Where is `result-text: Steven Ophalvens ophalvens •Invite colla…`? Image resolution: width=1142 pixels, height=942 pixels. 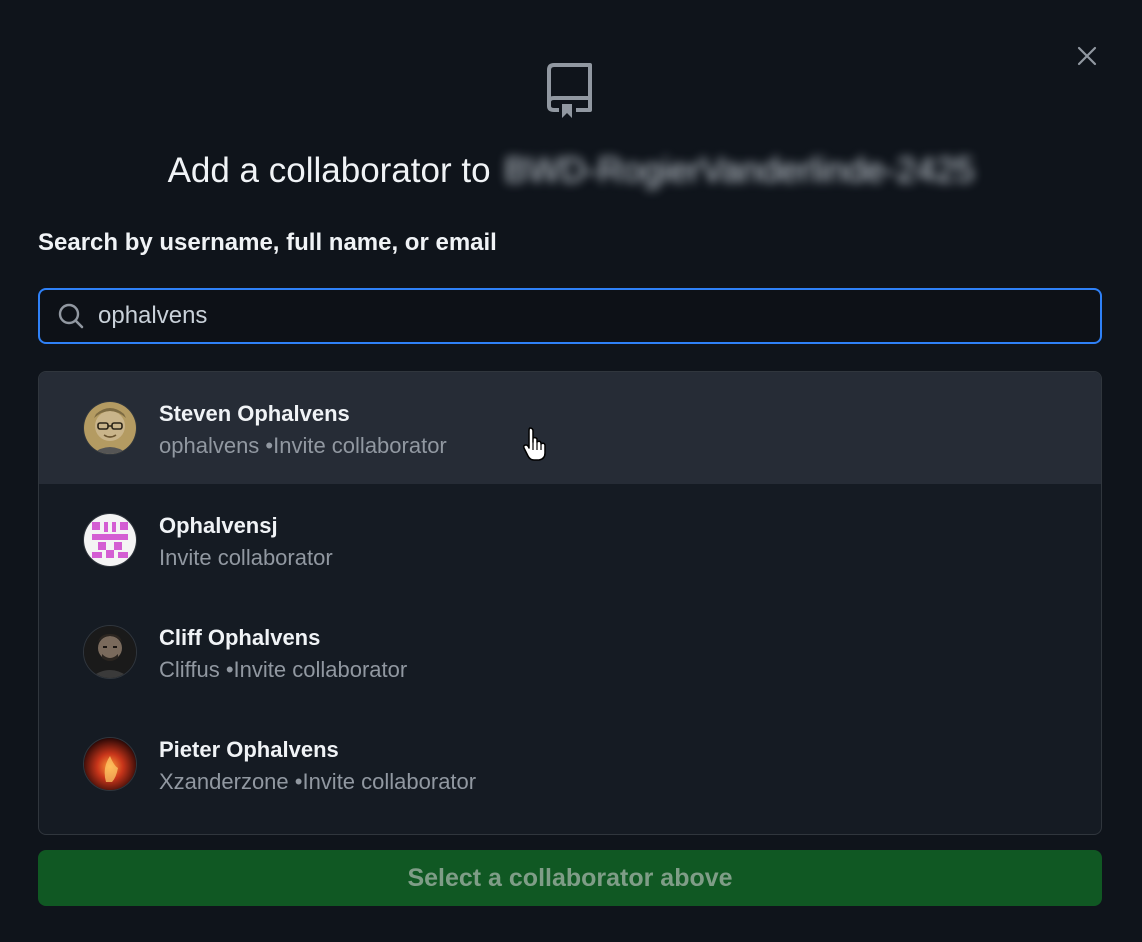
result-text: Steven Ophalvens ophalvens •Invite colla… is located at coordinates (303, 431).